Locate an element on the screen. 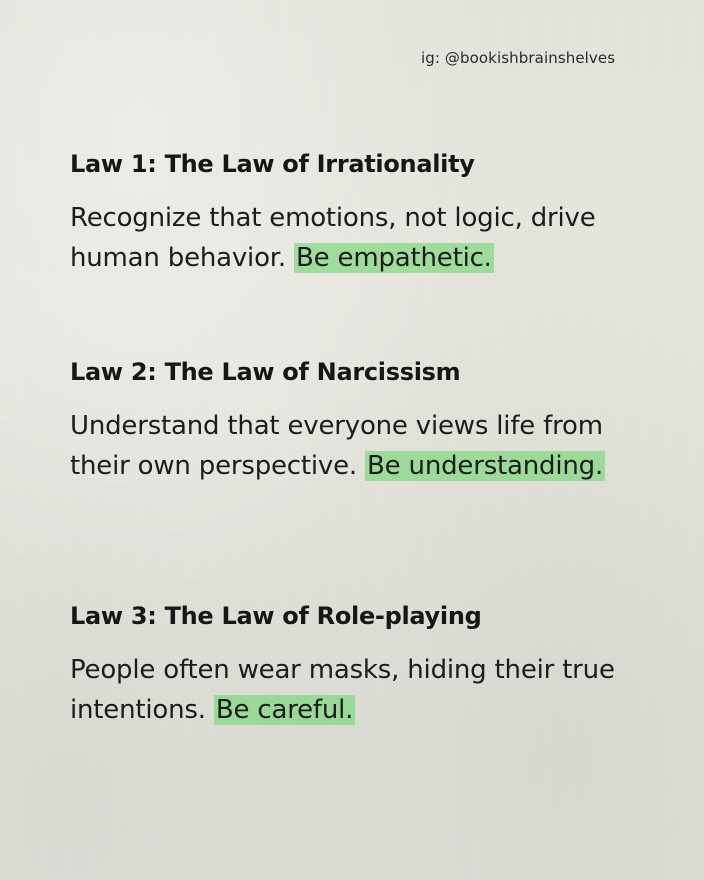 The height and width of the screenshot is (880, 704). law-2-title: Law 2: The Law of Narcissism is located at coordinates (265, 372).